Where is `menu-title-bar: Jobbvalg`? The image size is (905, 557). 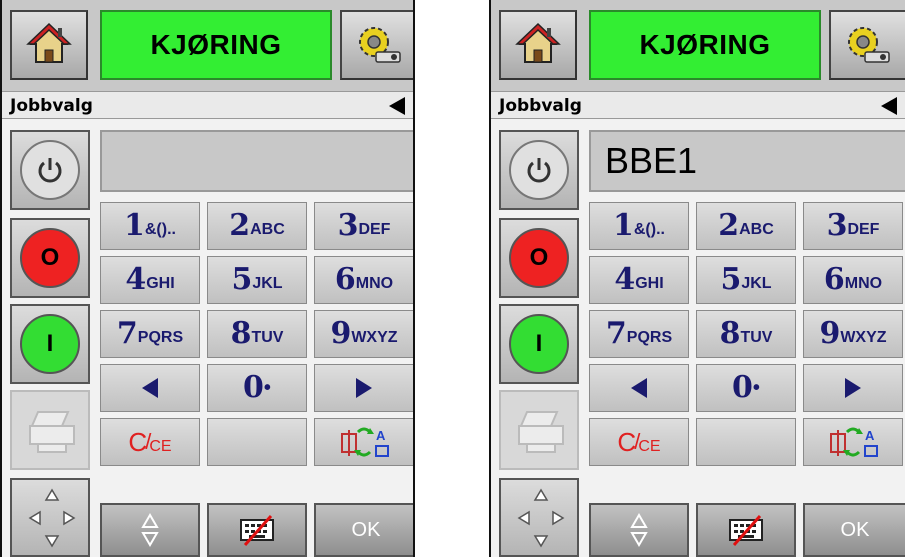 menu-title-bar: Jobbvalg is located at coordinates (698, 105).